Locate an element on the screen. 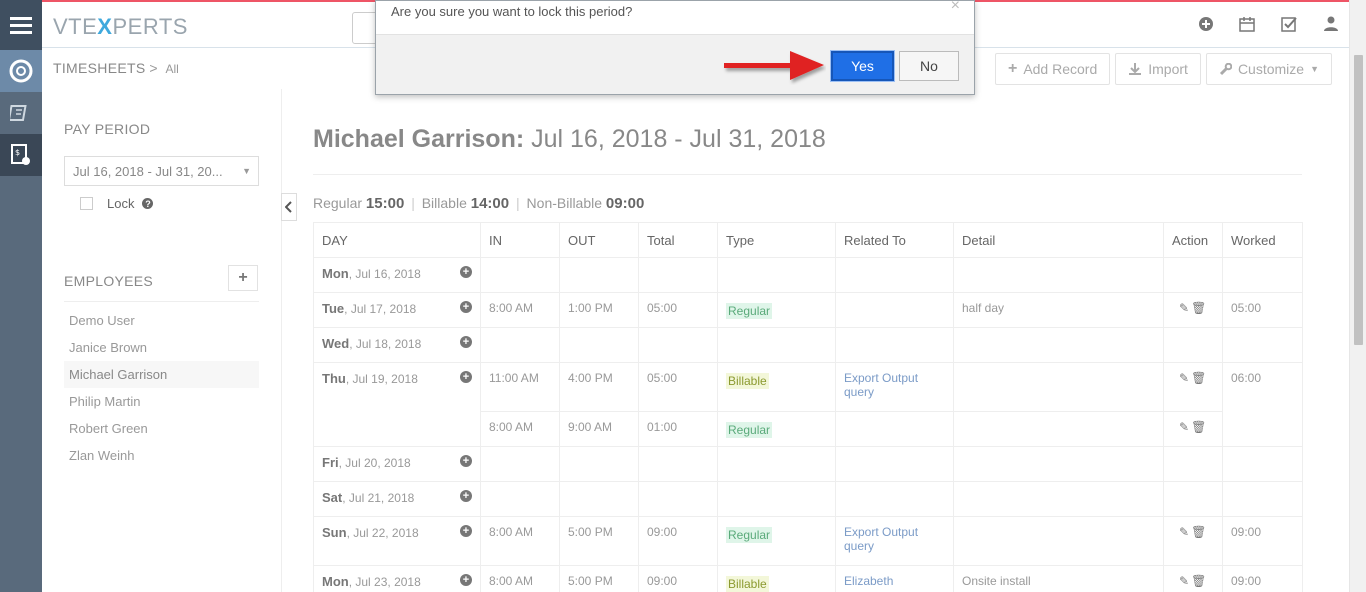 The width and height of the screenshot is (1366, 592). column-header: Detail is located at coordinates (1058, 240).